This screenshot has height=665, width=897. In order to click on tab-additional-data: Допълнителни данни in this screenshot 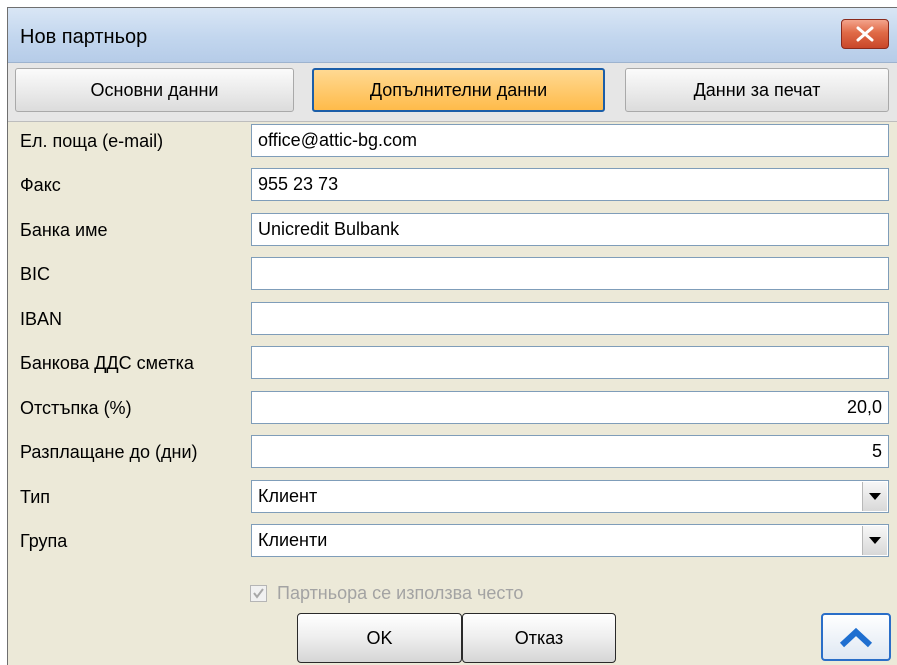, I will do `click(458, 90)`.